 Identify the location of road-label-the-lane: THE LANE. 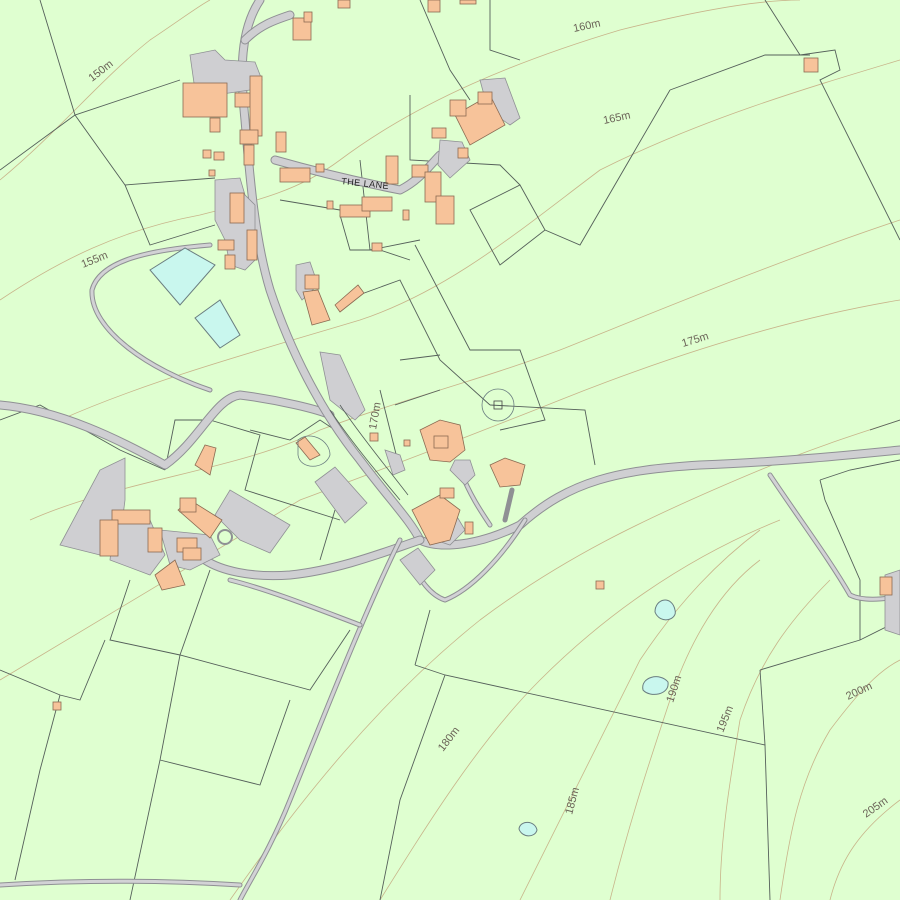
(365, 183).